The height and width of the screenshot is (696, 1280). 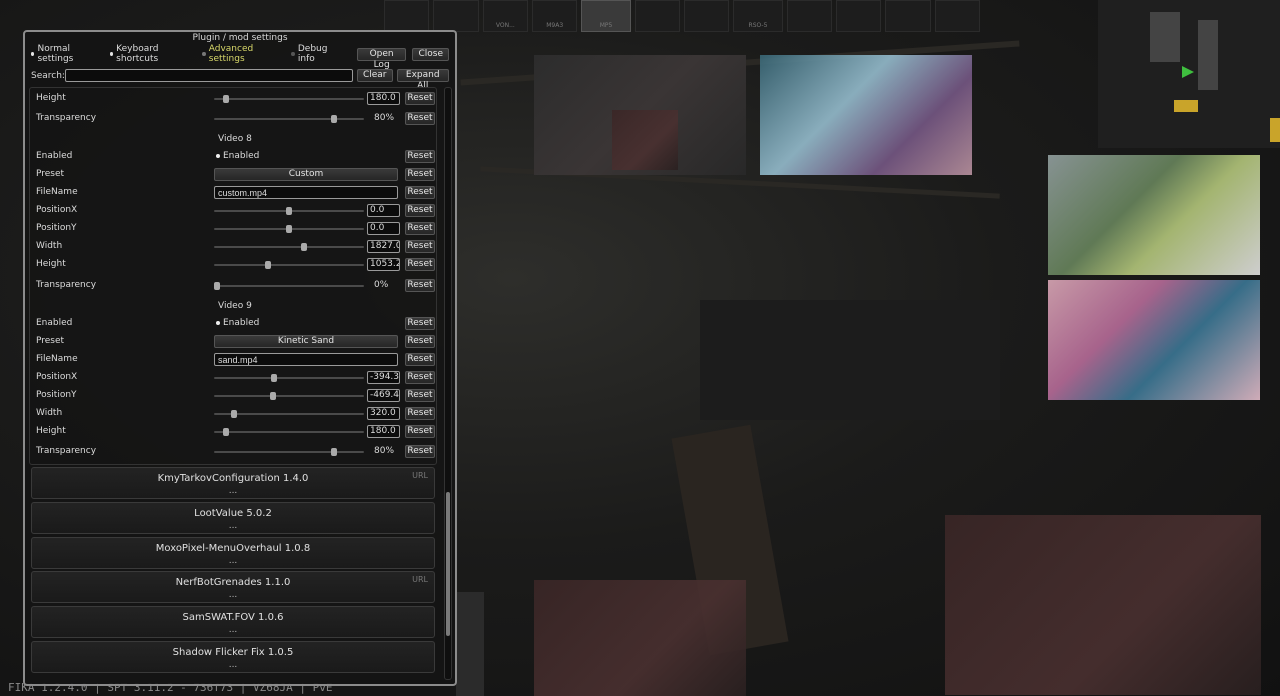 I want to click on clear-button: Clear, so click(x=374, y=75).